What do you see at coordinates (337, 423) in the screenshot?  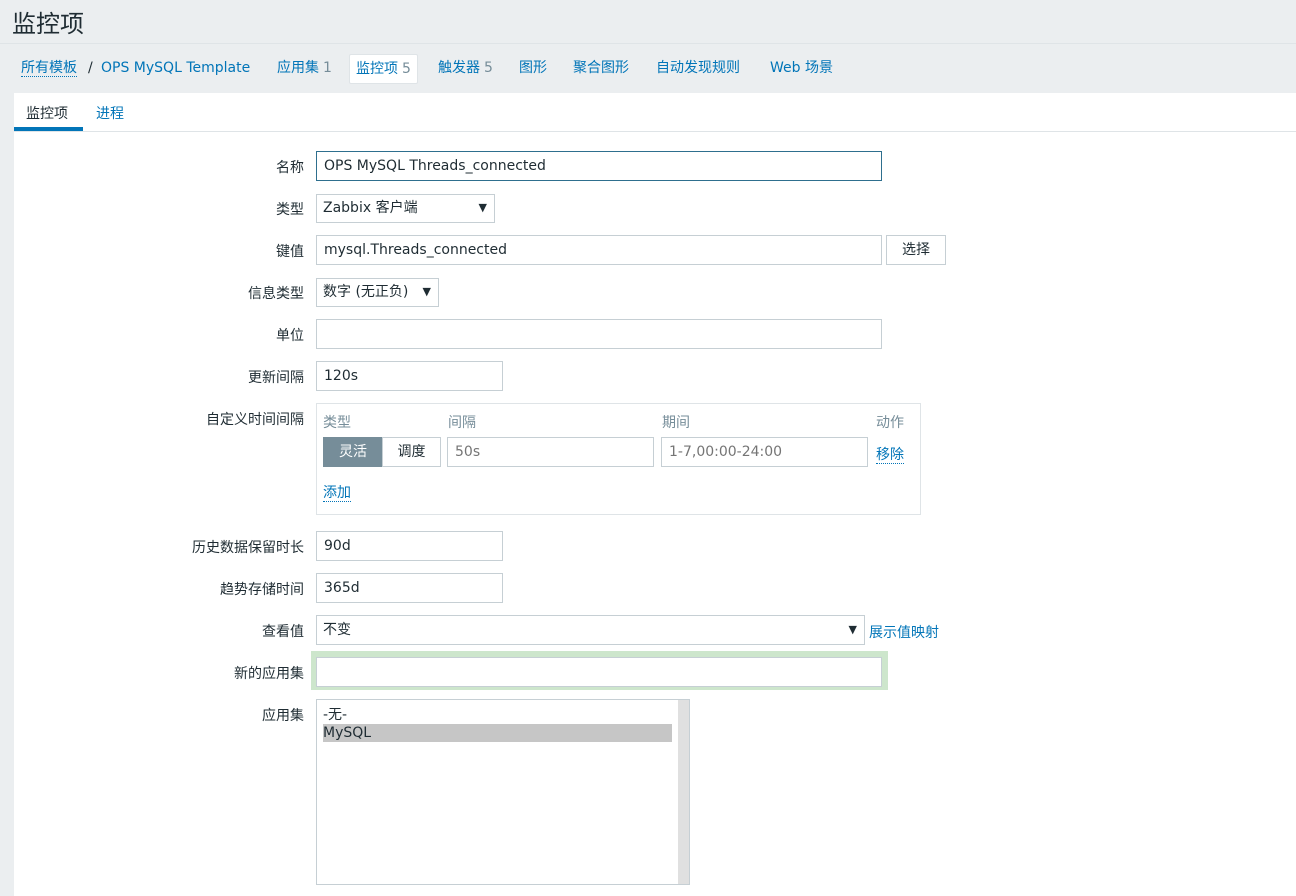 I see `header-type: 类型` at bounding box center [337, 423].